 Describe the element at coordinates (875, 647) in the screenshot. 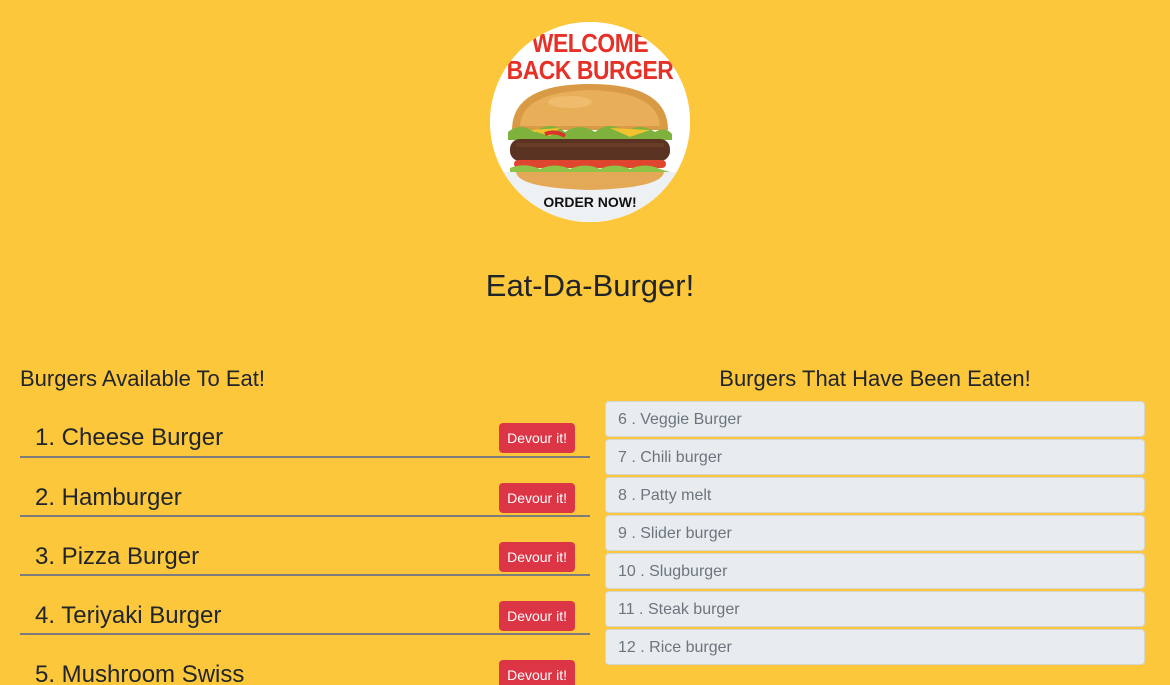

I see `eaten-burger-item: 12 . Rice burger` at that location.